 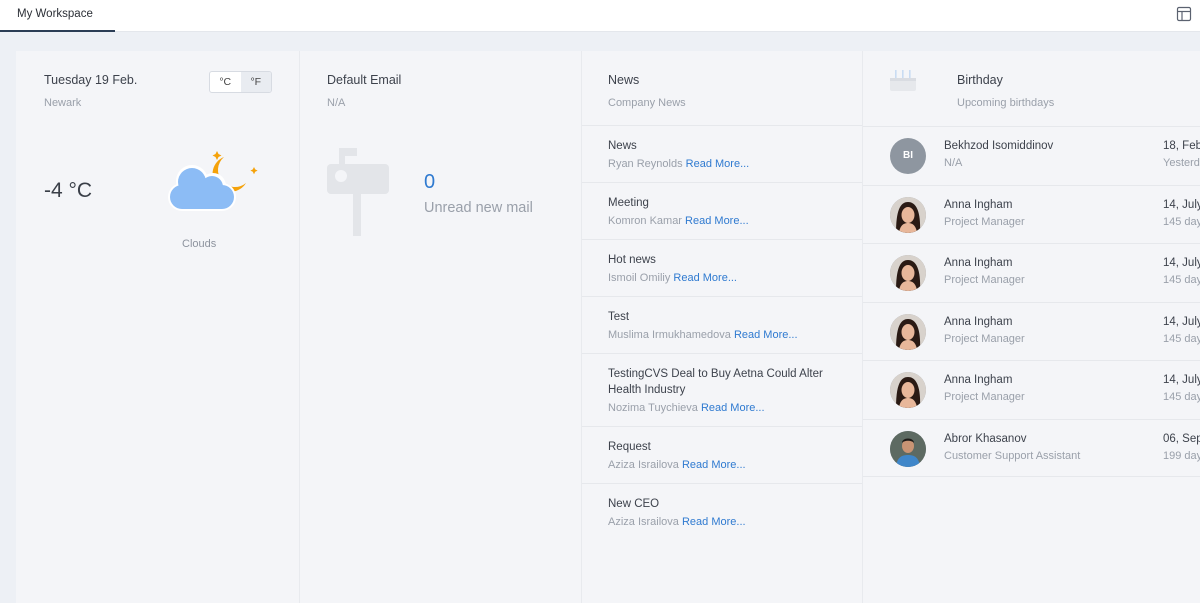 I want to click on layout-icon, so click(x=1184, y=14).